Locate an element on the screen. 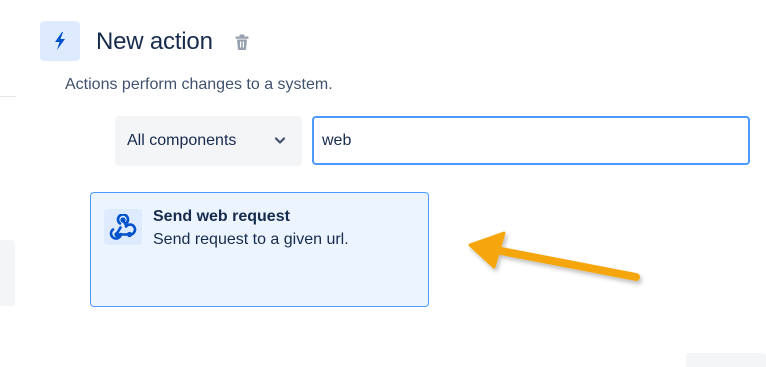 This screenshot has width=766, height=367. delete-button is located at coordinates (242, 42).